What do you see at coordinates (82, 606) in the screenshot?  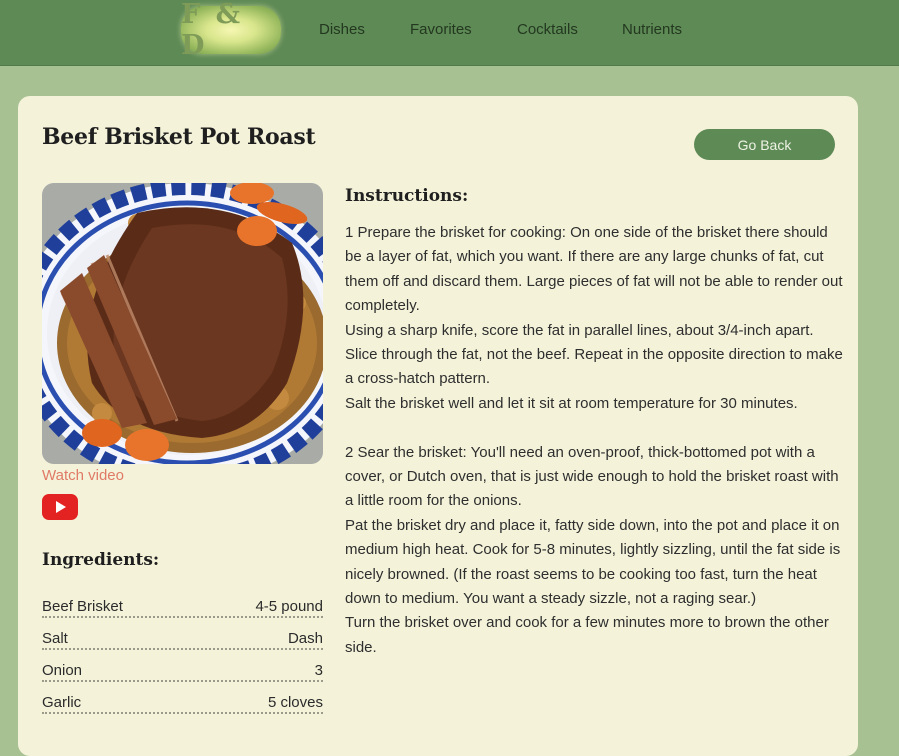 I see `ingredient-name: Beef Brisket` at bounding box center [82, 606].